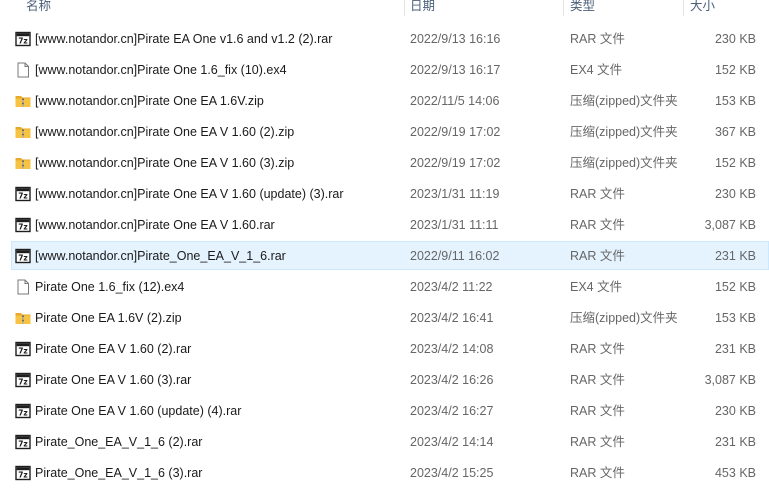 Image resolution: width=769 pixels, height=495 pixels. What do you see at coordinates (454, 225) in the screenshot?
I see `file-date: 2023/1/31 11:11` at bounding box center [454, 225].